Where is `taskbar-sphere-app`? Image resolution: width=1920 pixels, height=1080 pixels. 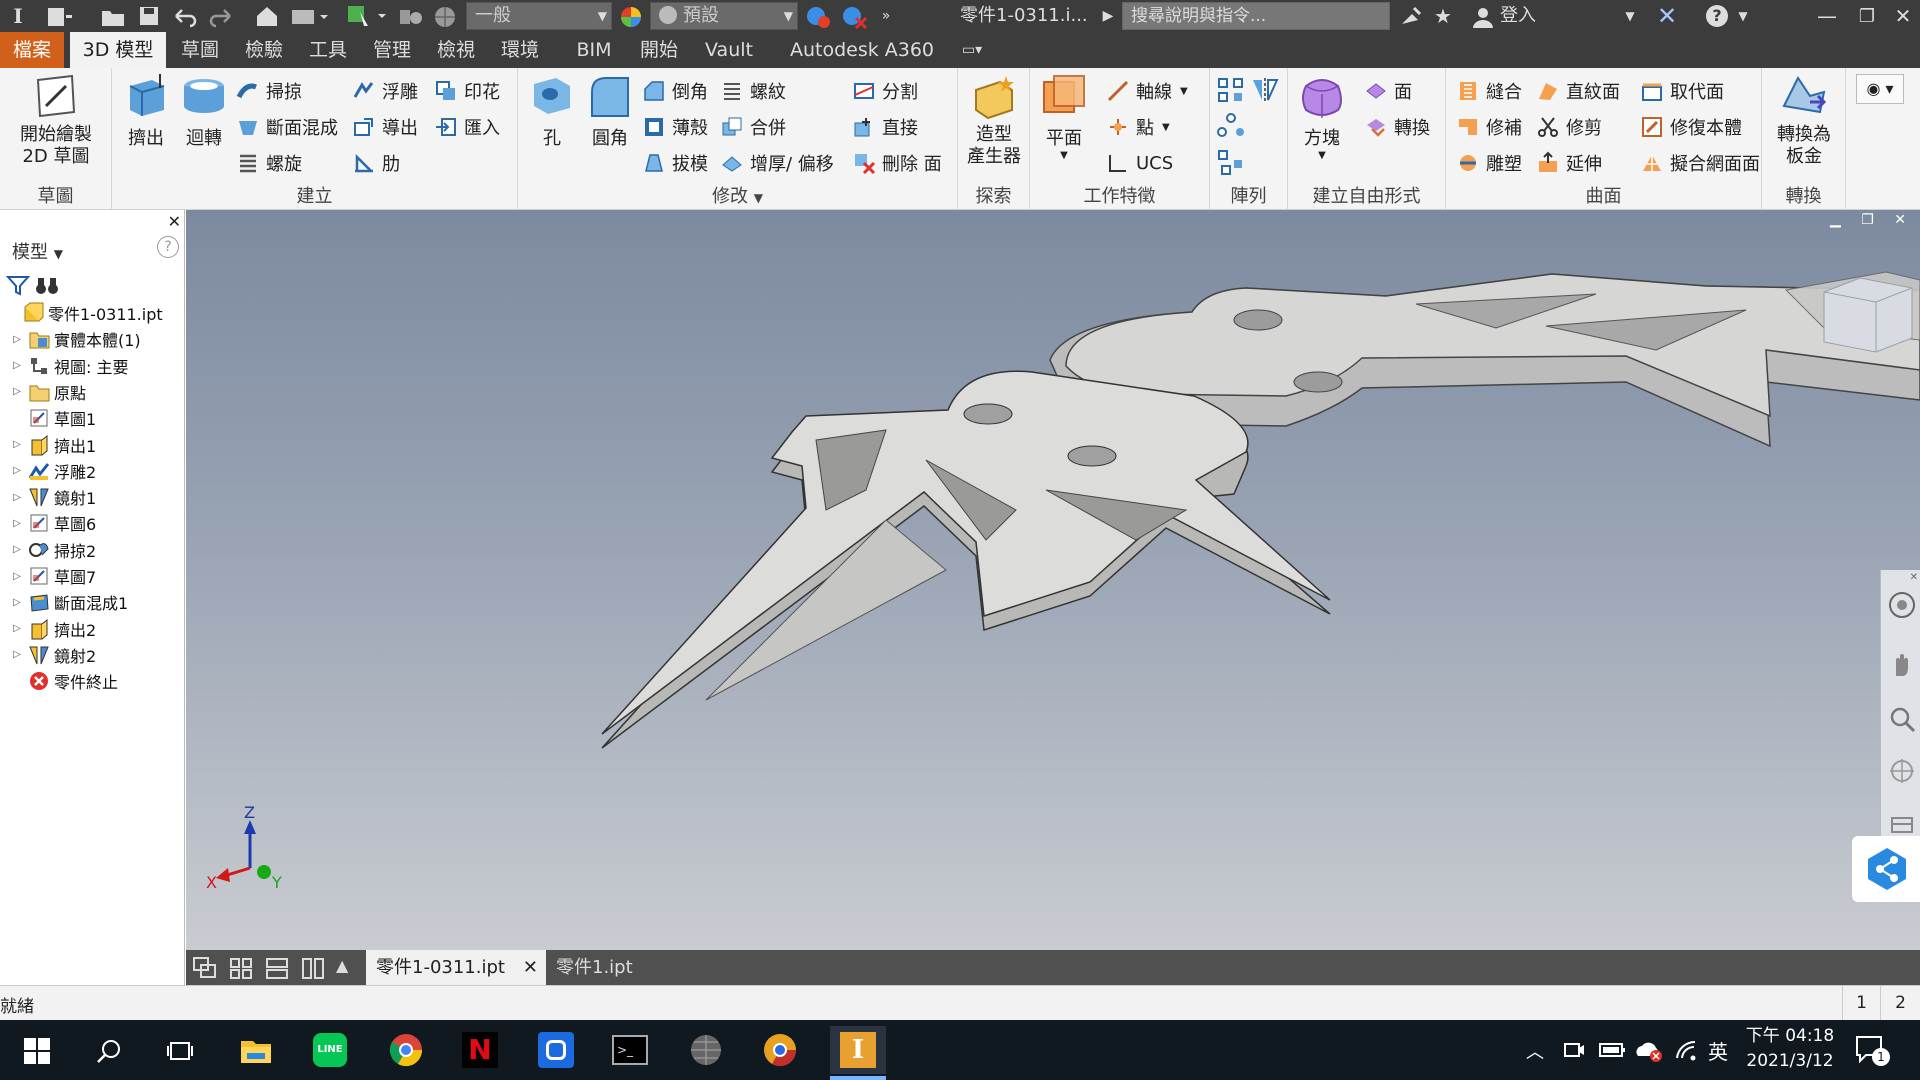
taskbar-sphere-app is located at coordinates (706, 1050).